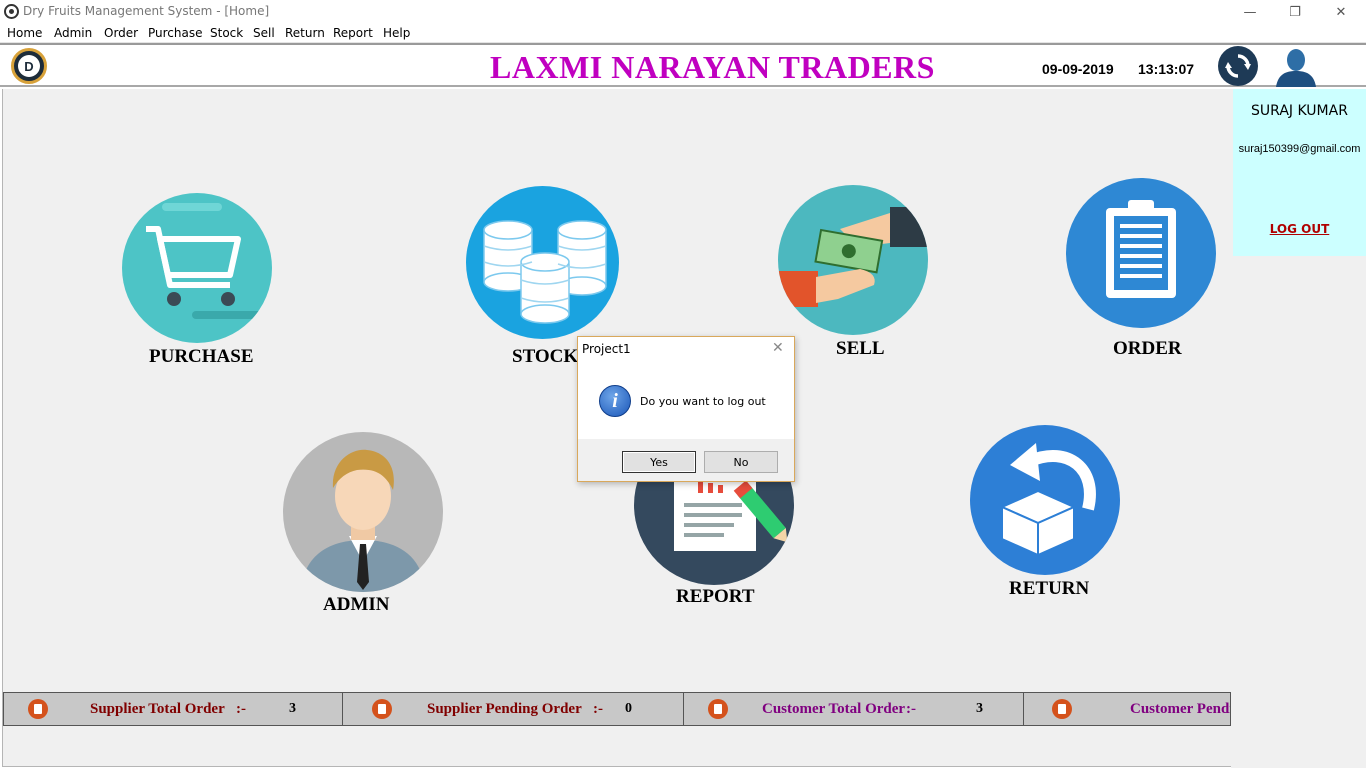 The image size is (1366, 768). What do you see at coordinates (201, 357) in the screenshot?
I see `purchase-label: PURCHASE` at bounding box center [201, 357].